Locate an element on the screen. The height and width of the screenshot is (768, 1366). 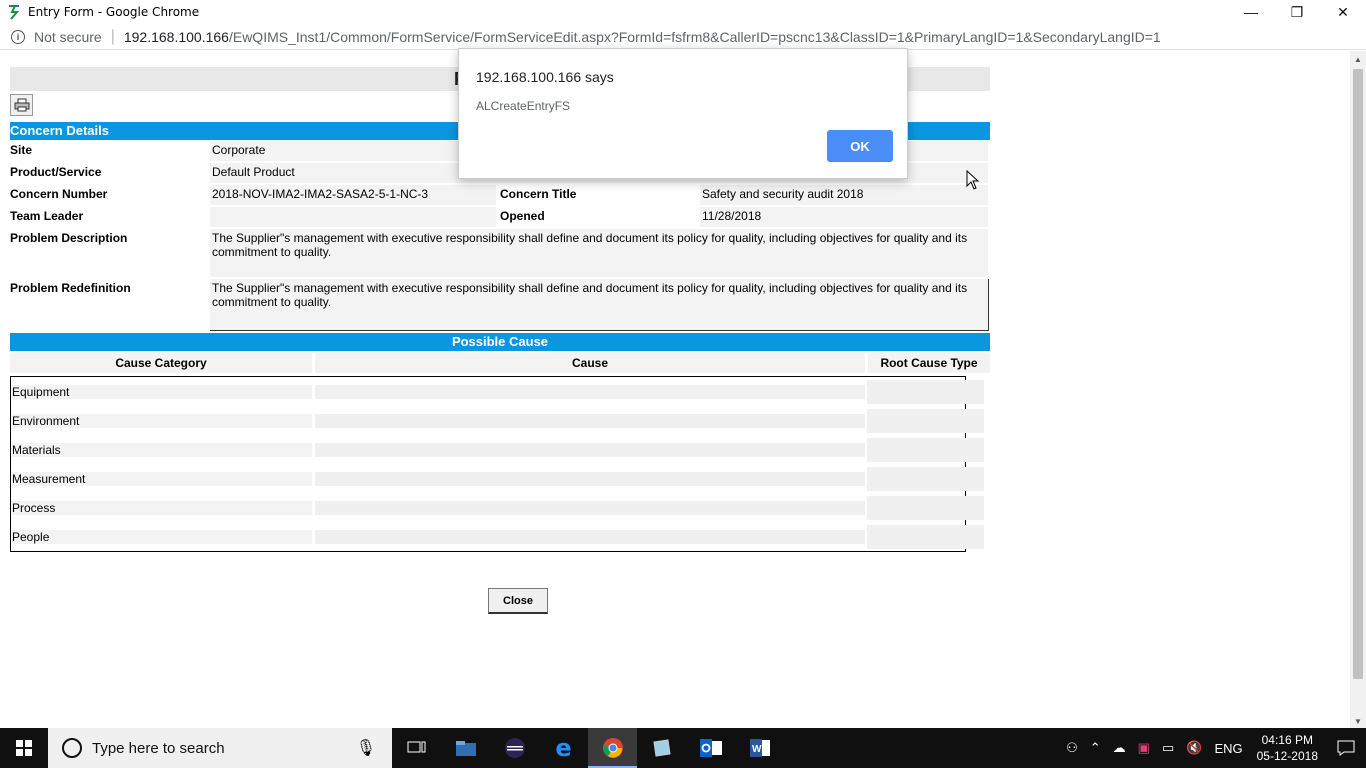
problem-description-label: Problem Description is located at coordinates (69, 238).